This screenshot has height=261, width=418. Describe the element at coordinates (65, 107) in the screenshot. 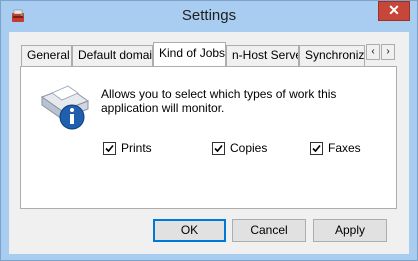

I see `printer-info-icon` at that location.